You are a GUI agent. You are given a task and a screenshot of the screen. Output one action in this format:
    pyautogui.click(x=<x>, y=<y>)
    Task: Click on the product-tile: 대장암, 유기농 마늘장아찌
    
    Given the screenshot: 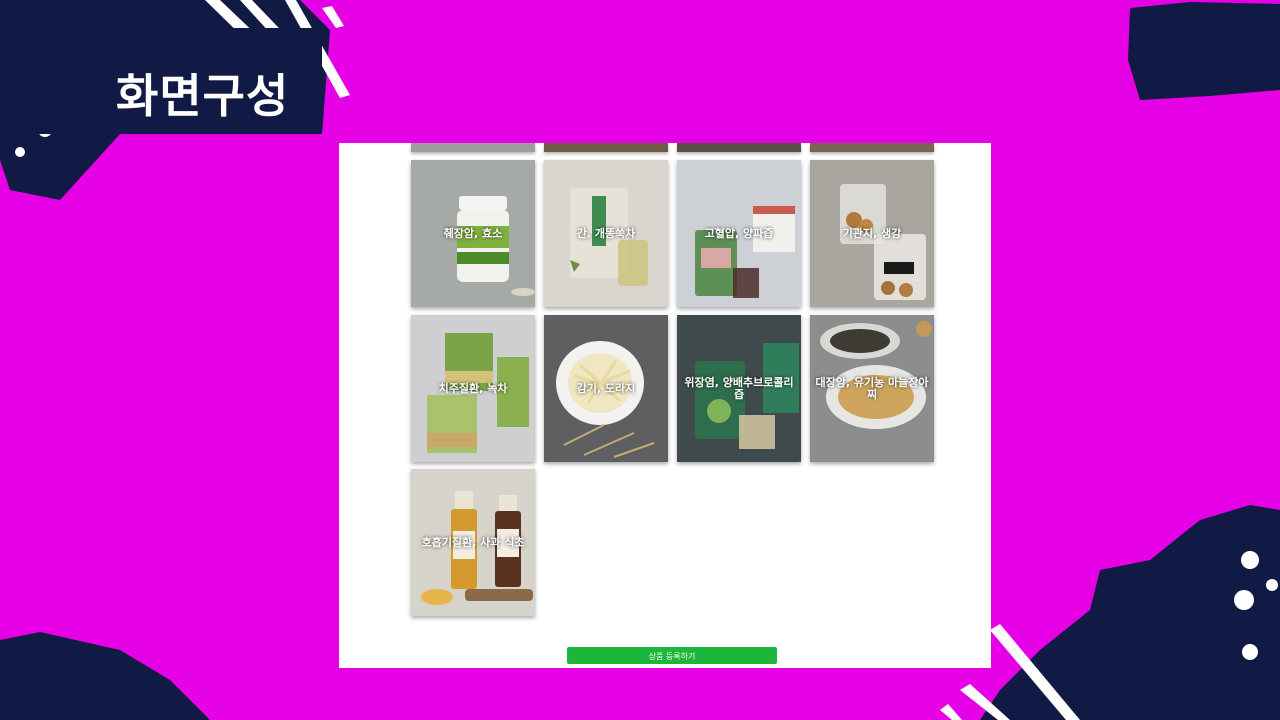 What is the action you would take?
    pyautogui.click(x=872, y=388)
    